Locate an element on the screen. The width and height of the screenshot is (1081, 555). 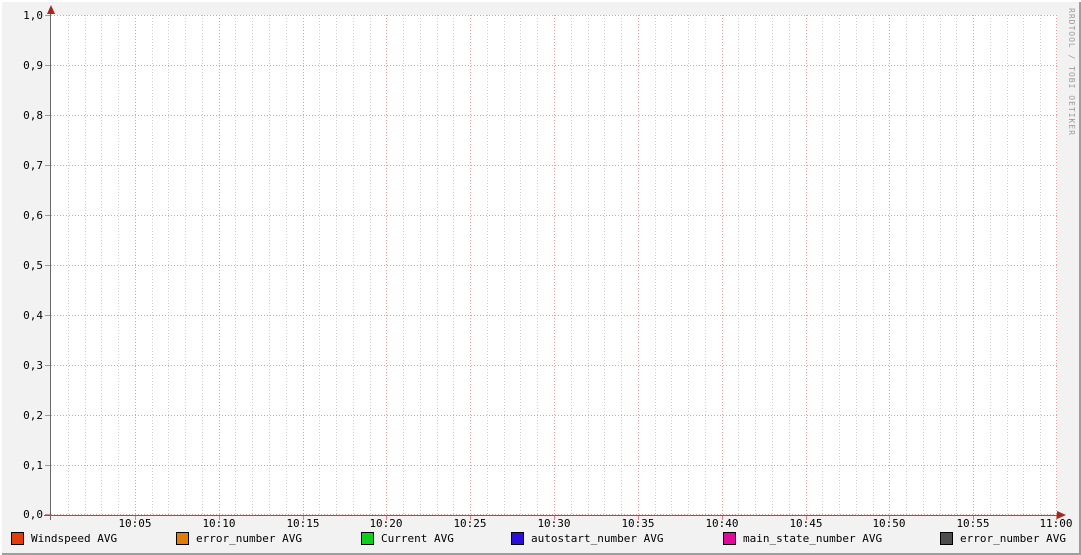
y-axis-tick-label: 1,0 is located at coordinates (33, 15).